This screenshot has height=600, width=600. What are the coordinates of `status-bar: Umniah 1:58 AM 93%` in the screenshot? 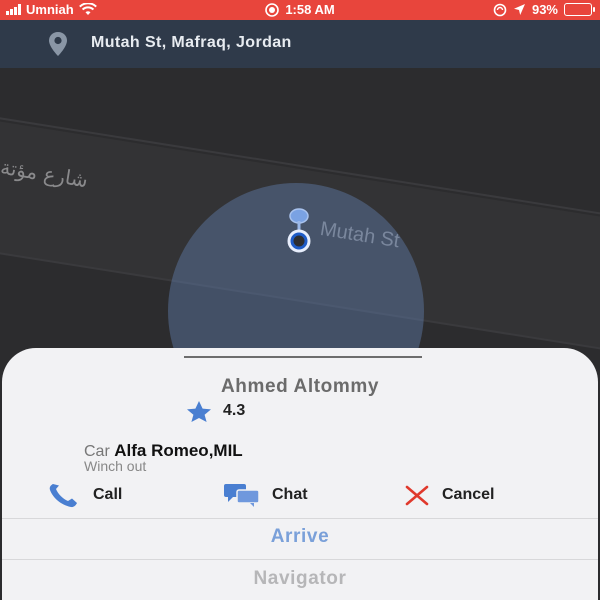 It's located at (300, 10).